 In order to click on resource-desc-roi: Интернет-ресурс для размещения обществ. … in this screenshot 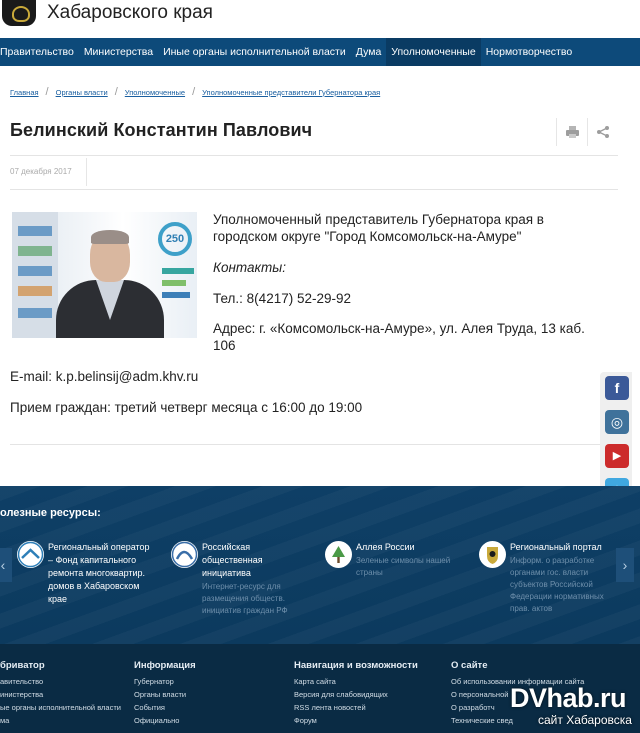, I will do `click(245, 598)`.